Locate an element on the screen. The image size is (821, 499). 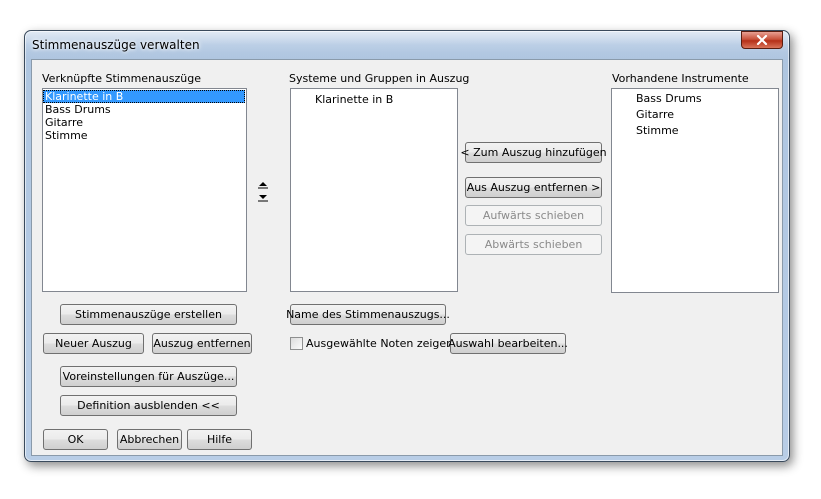
window-title: Stimmenauszüge verwalten is located at coordinates (116, 45).